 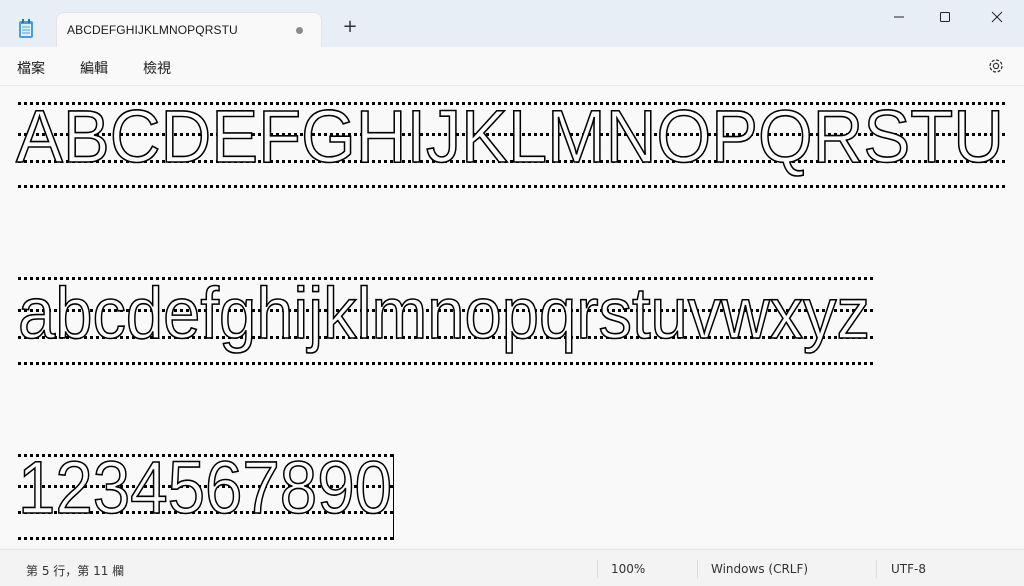 What do you see at coordinates (444, 314) in the screenshot?
I see `line-lowercase: abcdefghijklmnopqrstuvwxyz` at bounding box center [444, 314].